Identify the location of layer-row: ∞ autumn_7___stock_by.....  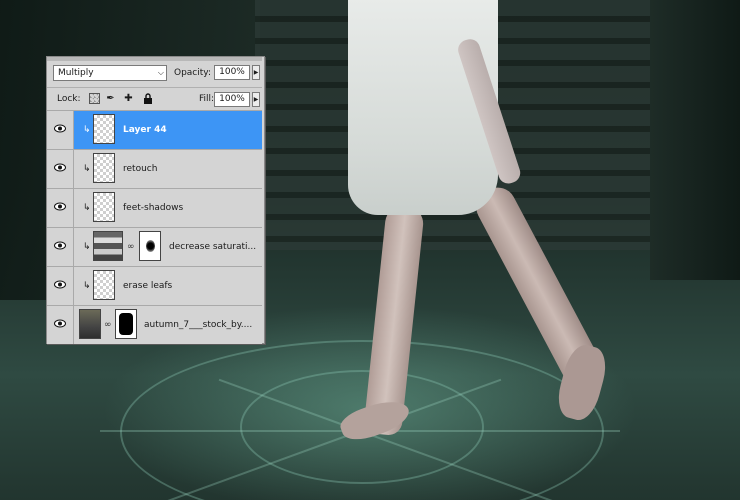
(154, 324).